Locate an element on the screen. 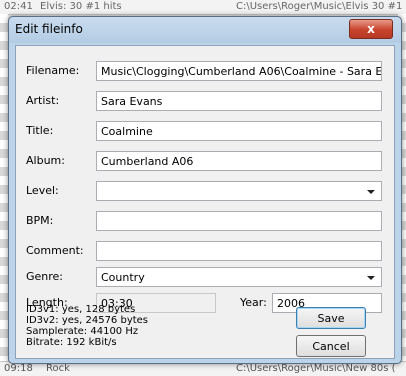 This screenshot has height=376, width=406. bg-bottom-path: C:\Users\Roger\Music\New 80s ( is located at coordinates (316, 368).